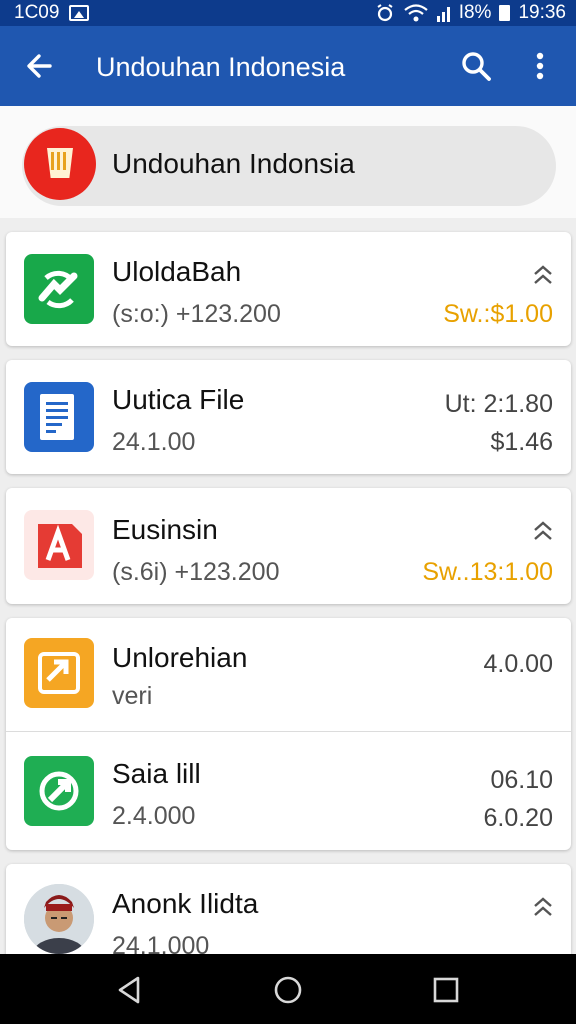 The image size is (576, 1024). I want to click on list-item: Eusinsin (s.6i) +123.200 Sw..13:1.00, so click(288, 546).